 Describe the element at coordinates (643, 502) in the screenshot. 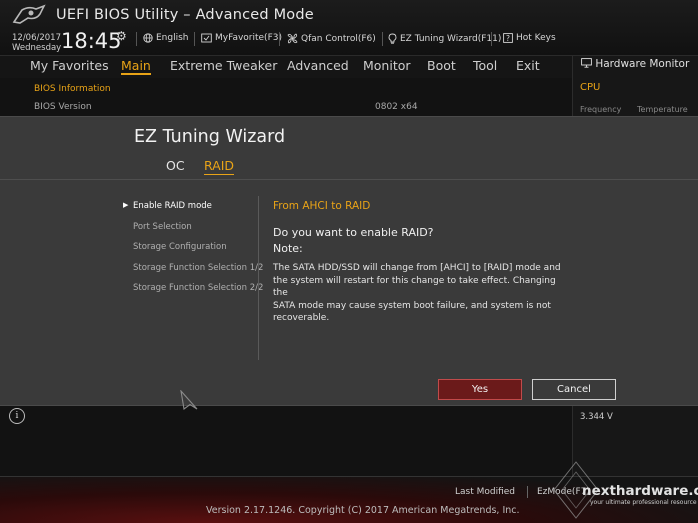

I see `watermark-tagline: your ultimate professional resource` at that location.